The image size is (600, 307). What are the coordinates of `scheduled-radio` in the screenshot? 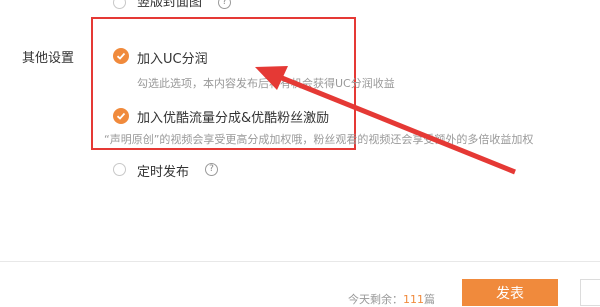 It's located at (119, 169).